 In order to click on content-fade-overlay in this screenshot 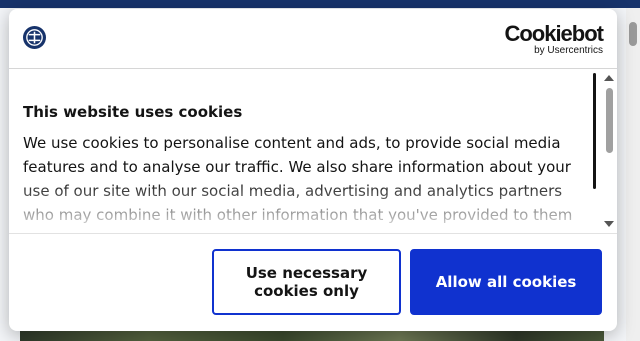, I will do `click(305, 206)`.